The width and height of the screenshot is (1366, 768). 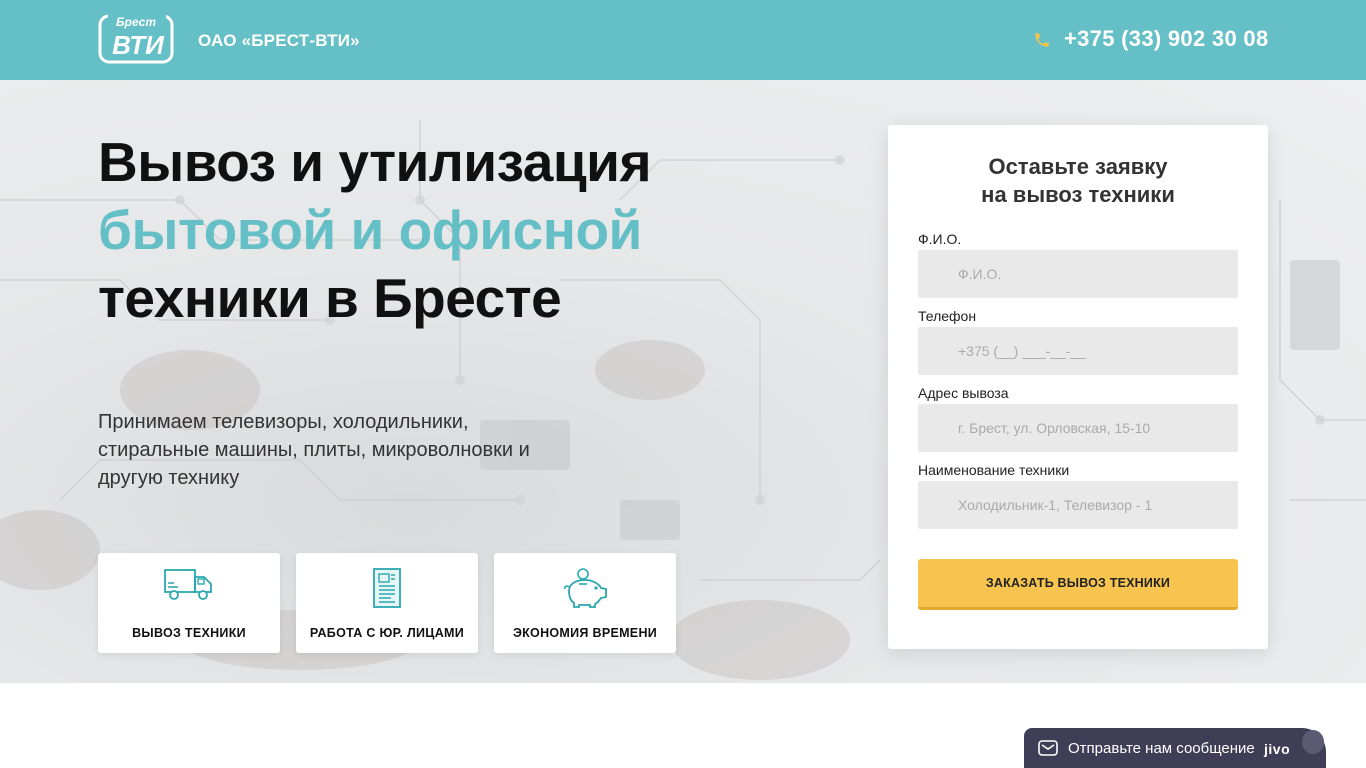 I want to click on brest-vti-logo: Брест ВТИ, so click(x=136, y=40).